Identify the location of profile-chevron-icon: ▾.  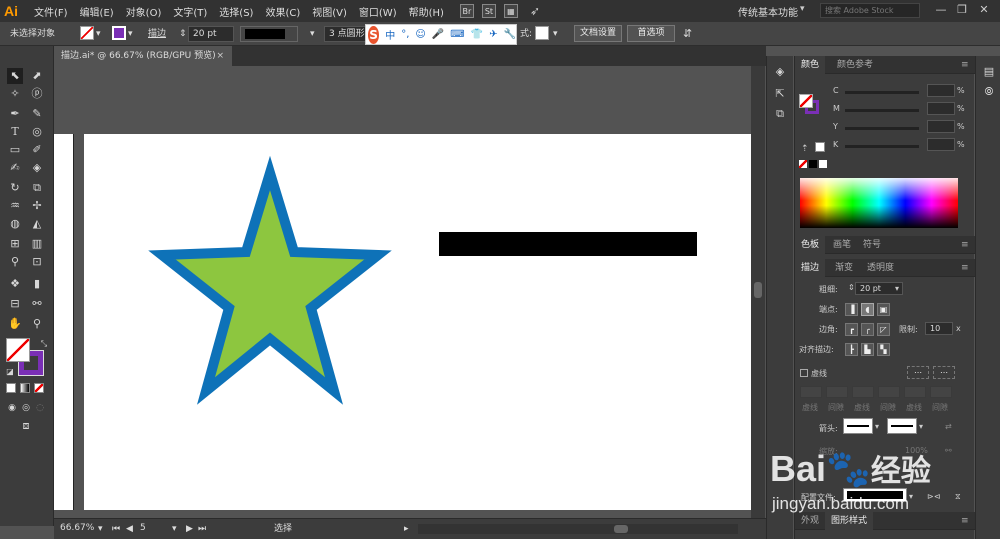
(312, 34).